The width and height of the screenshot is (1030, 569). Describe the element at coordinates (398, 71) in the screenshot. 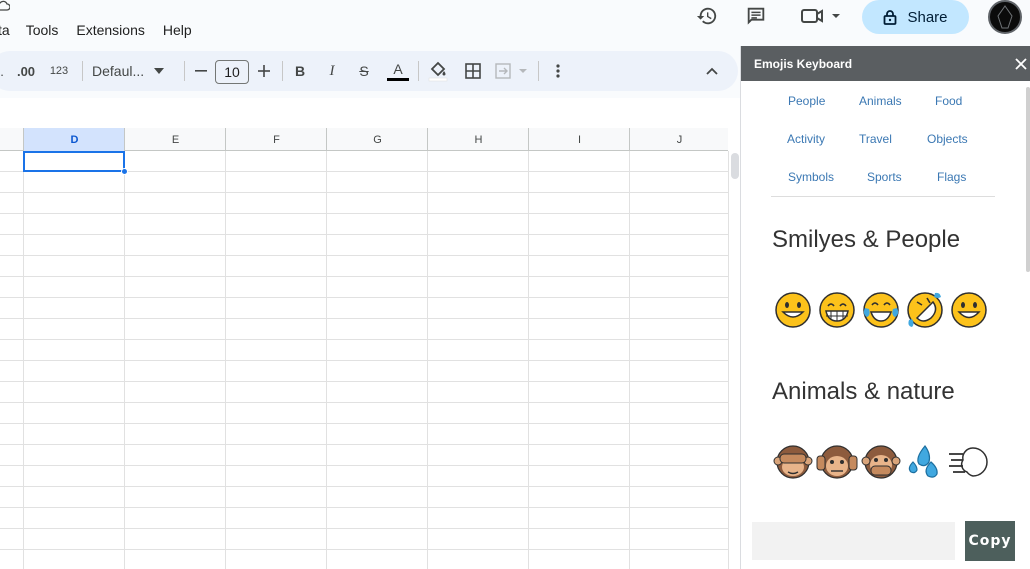

I see `text-color-button: A` at that location.